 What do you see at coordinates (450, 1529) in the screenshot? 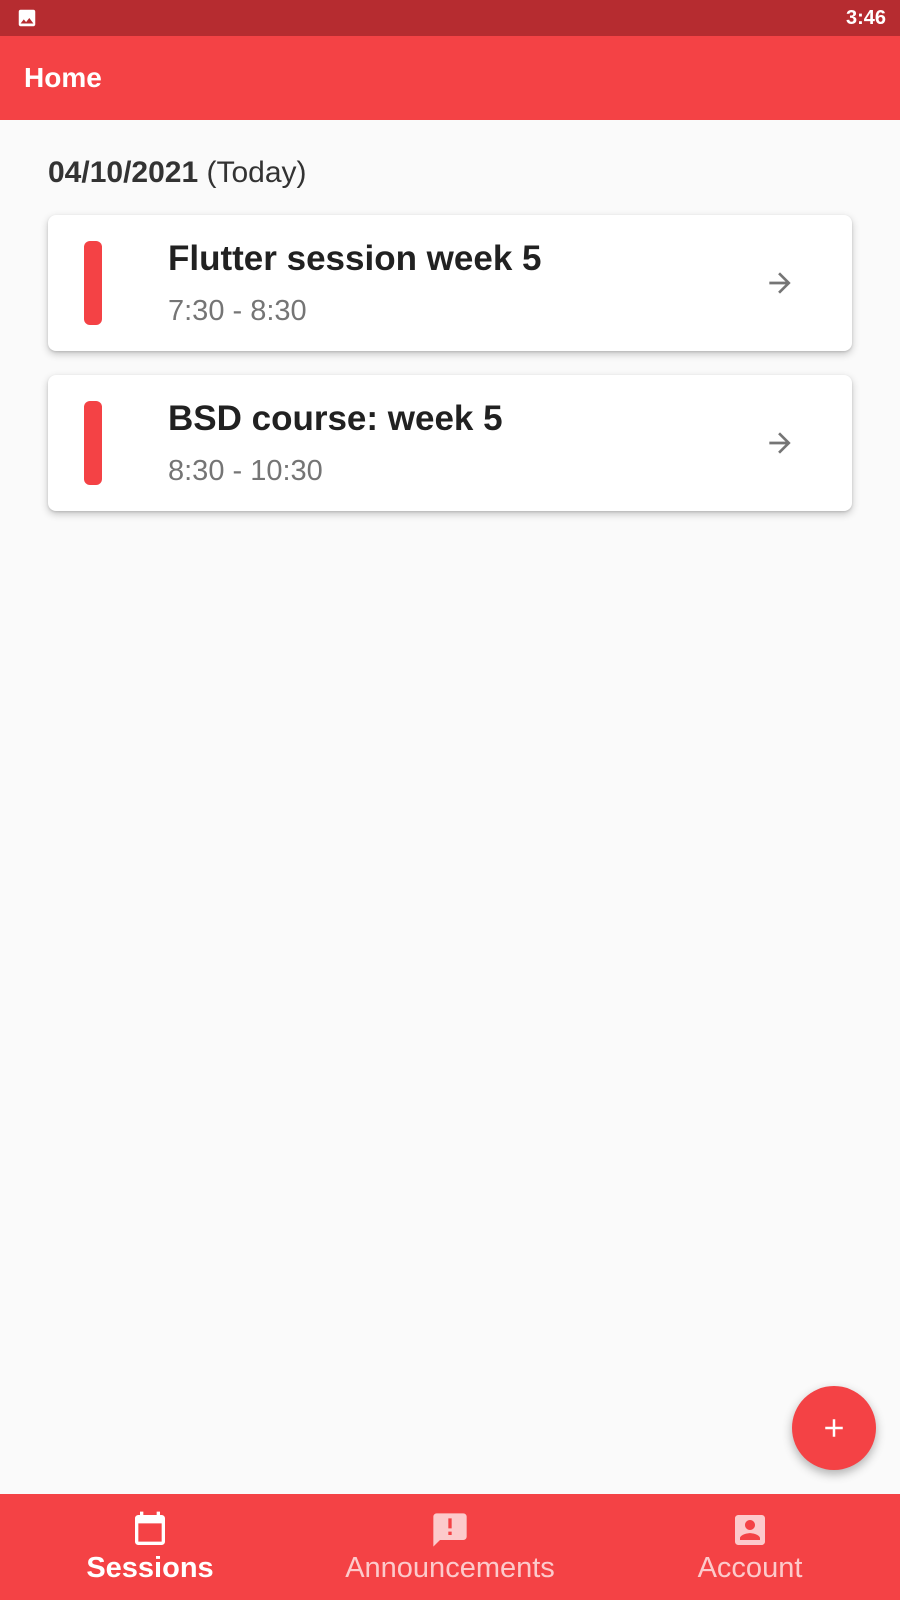
I see `announcement-icon` at bounding box center [450, 1529].